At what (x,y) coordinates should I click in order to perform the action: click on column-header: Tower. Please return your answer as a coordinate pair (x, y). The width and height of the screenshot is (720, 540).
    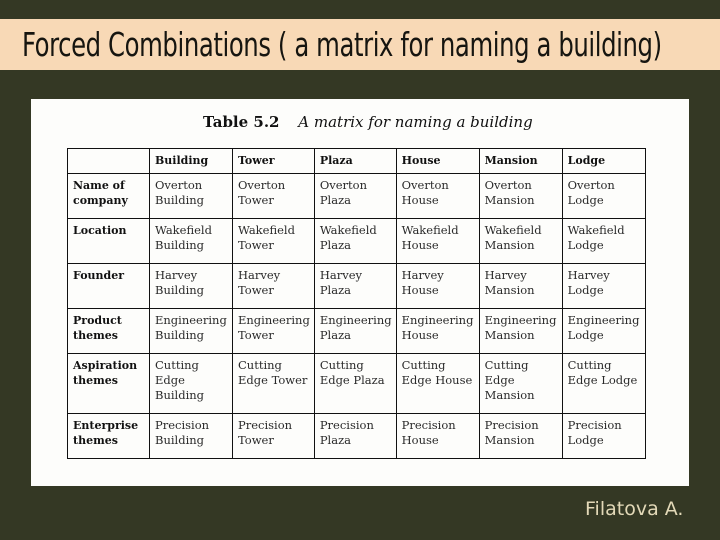
    Looking at the image, I should click on (273, 161).